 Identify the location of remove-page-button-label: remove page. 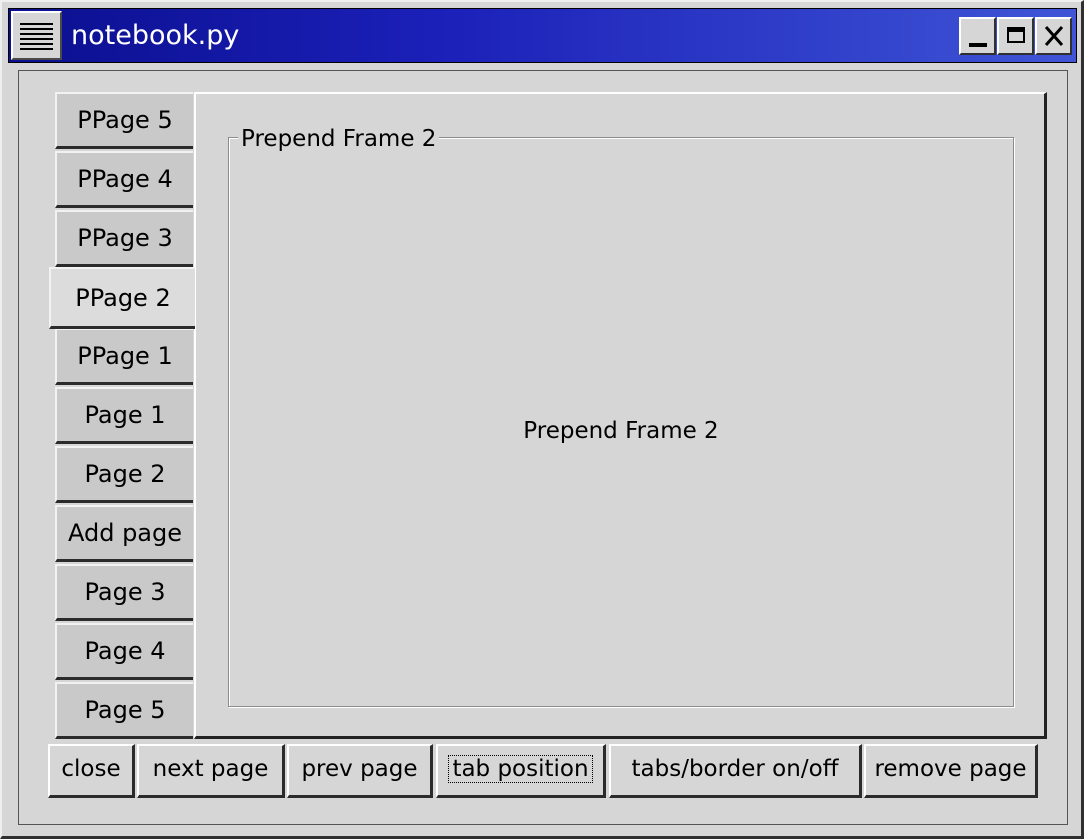
(950, 769).